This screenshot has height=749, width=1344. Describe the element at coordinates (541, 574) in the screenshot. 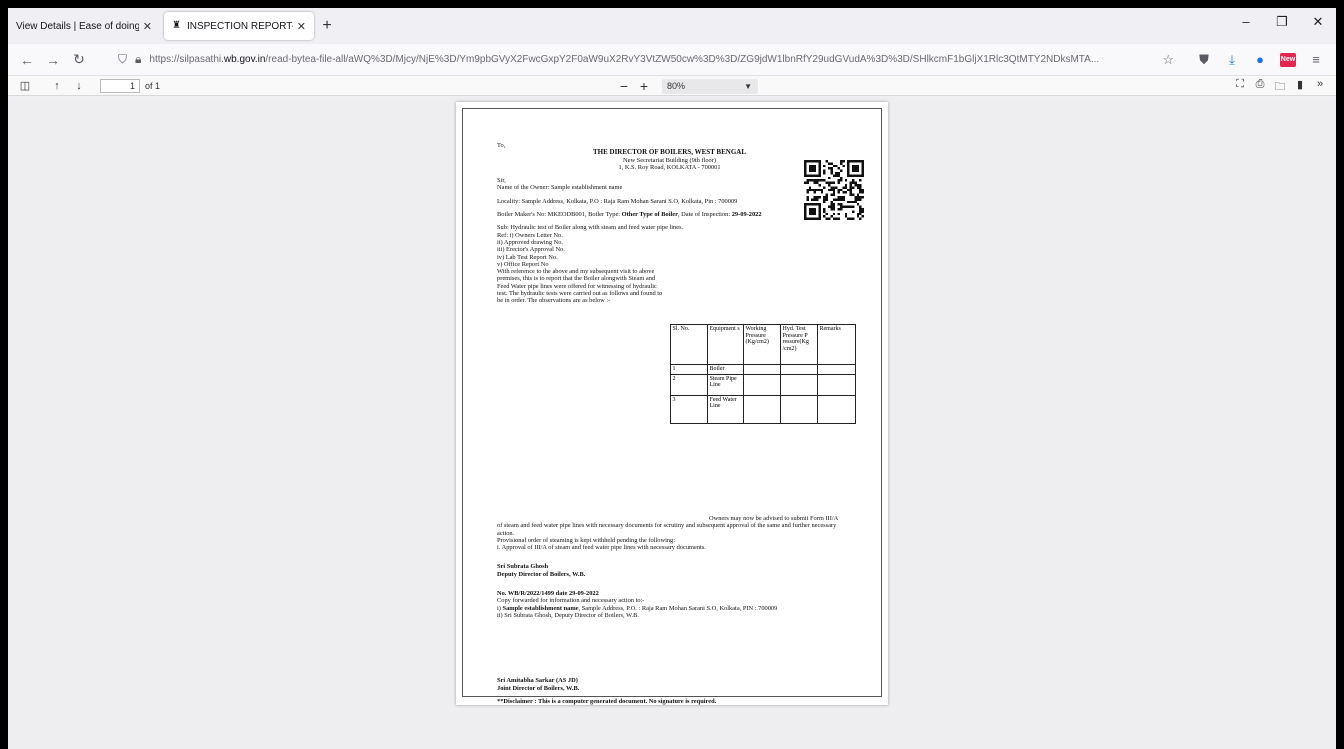

I see `signatory-1-title-text: Deputy Director of Boilers, W.B.` at that location.